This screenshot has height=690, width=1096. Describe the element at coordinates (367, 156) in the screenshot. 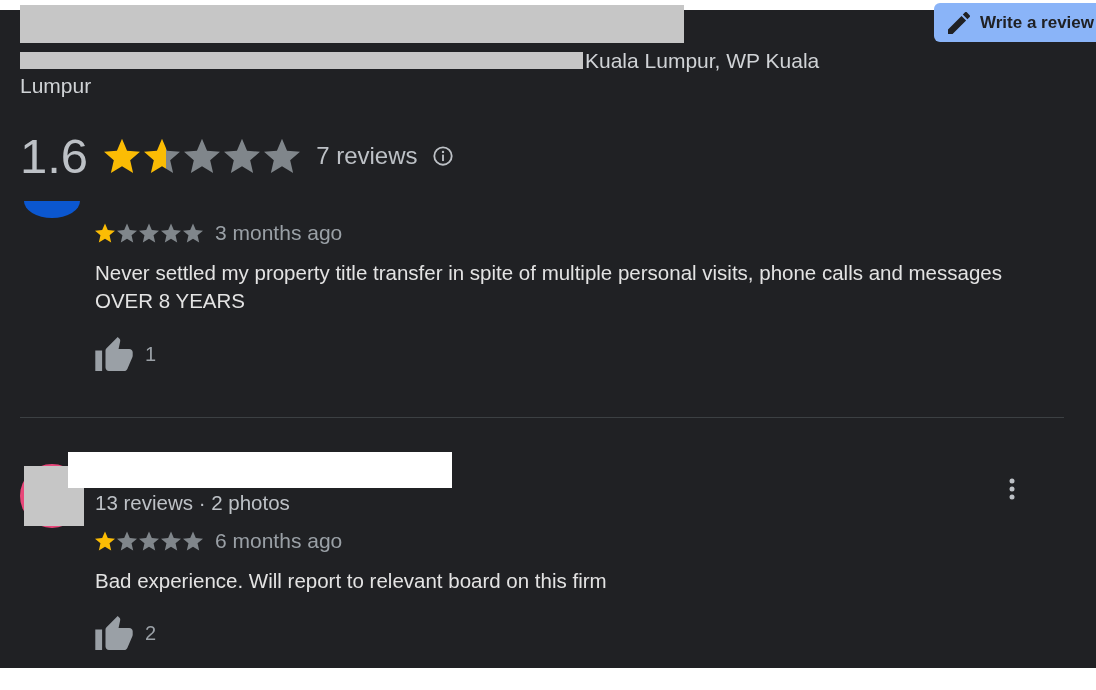

I see `review-count: 7 reviews` at that location.